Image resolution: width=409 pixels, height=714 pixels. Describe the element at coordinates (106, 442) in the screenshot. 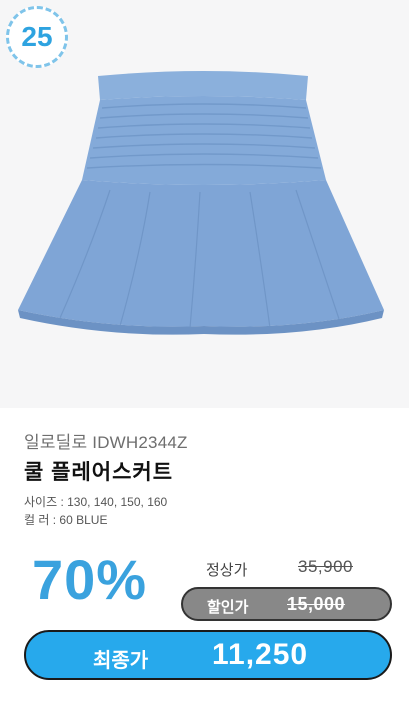

I see `brand-code: 일로딜로 IDWH2344Z` at that location.